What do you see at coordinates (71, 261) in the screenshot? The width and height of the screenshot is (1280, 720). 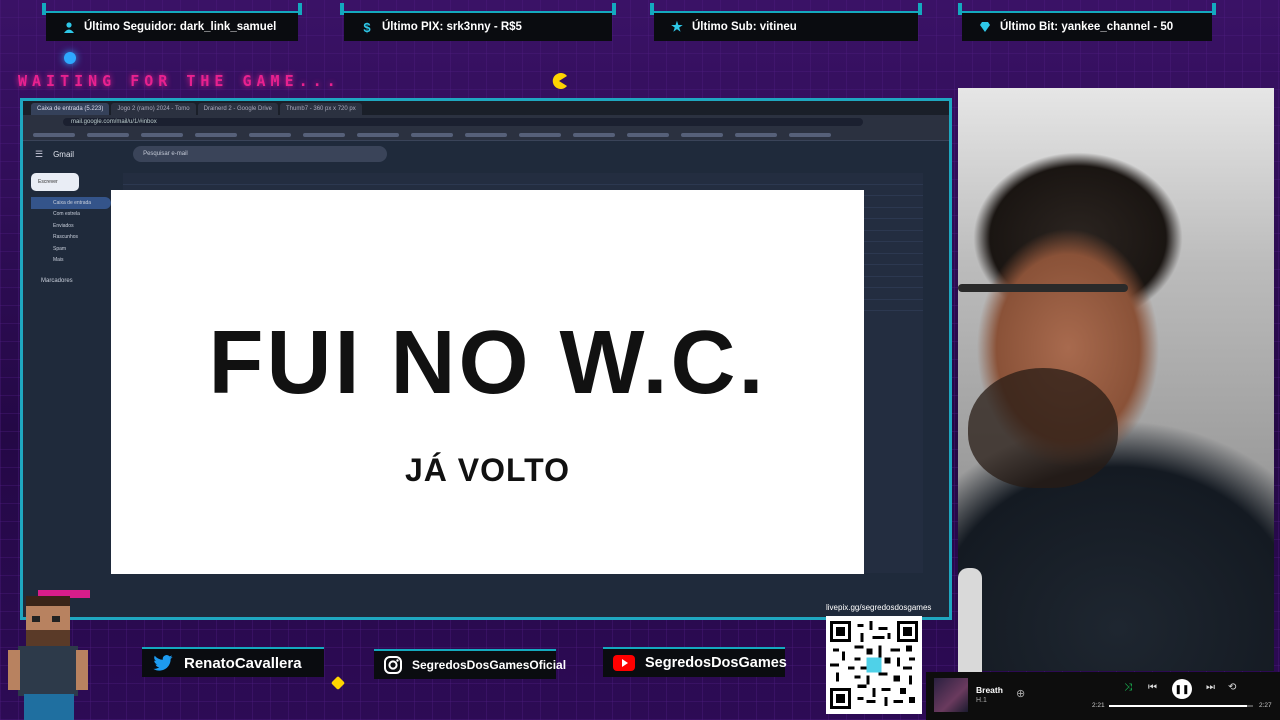 I see `sidebar-item-more: Mais` at bounding box center [71, 261].